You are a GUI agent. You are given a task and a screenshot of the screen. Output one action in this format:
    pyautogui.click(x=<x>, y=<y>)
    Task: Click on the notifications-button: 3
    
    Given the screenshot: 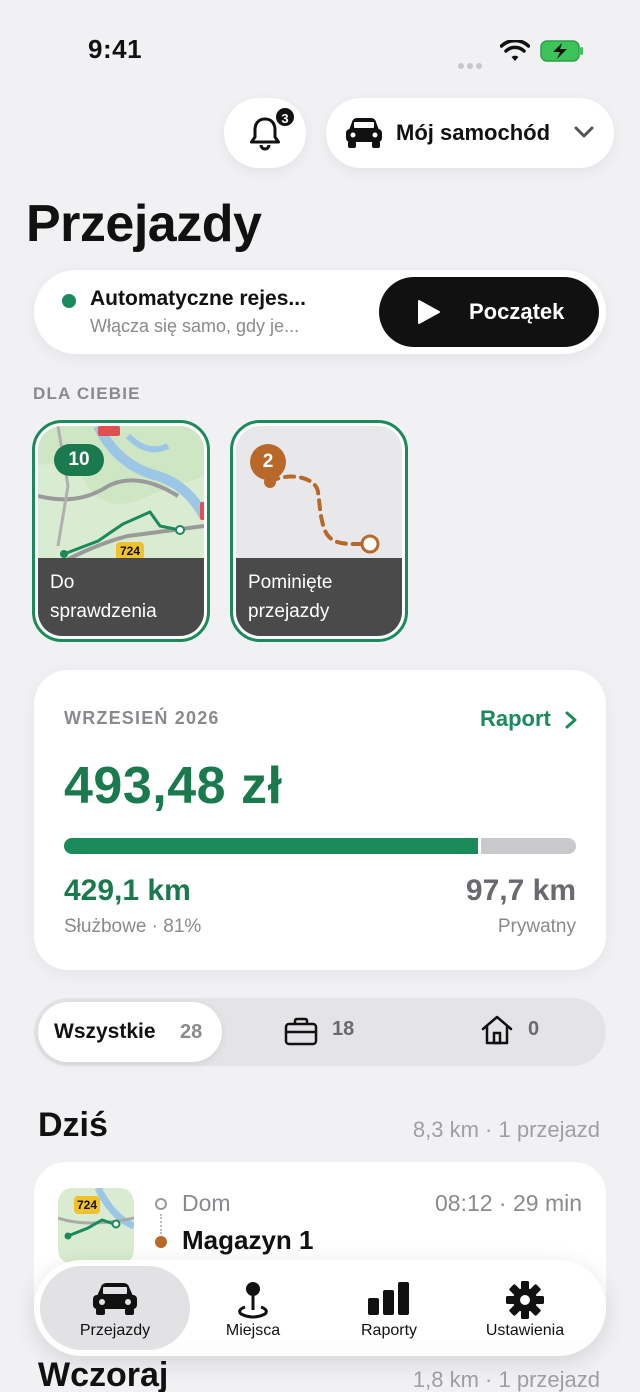 What is the action you would take?
    pyautogui.click(x=265, y=133)
    